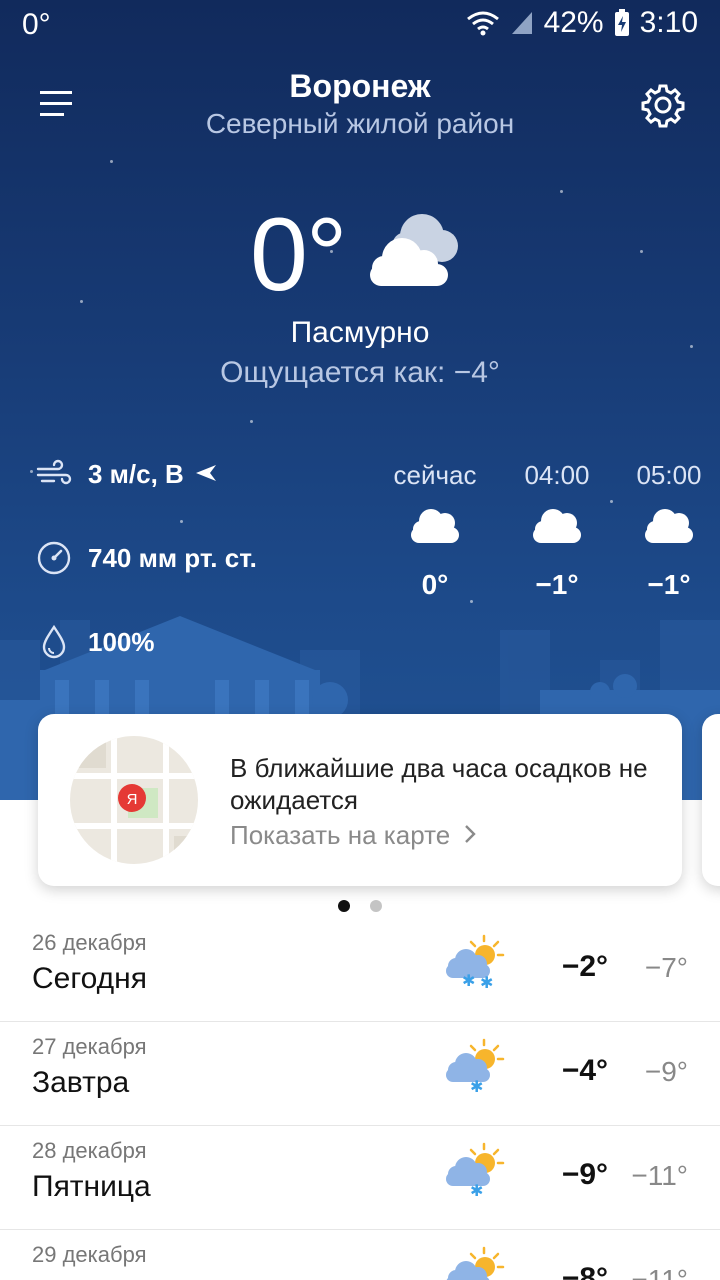 The height and width of the screenshot is (1280, 720). What do you see at coordinates (584, 1070) in the screenshot?
I see `forecast-max-temp: −4°` at bounding box center [584, 1070].